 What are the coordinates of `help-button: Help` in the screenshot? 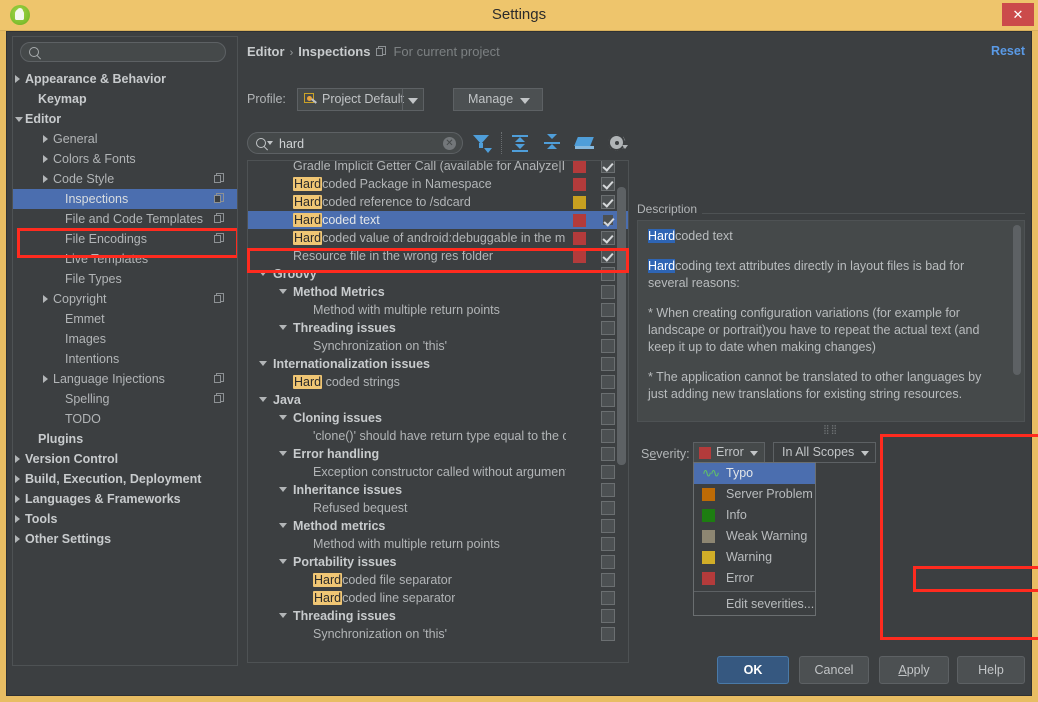 It's located at (991, 670).